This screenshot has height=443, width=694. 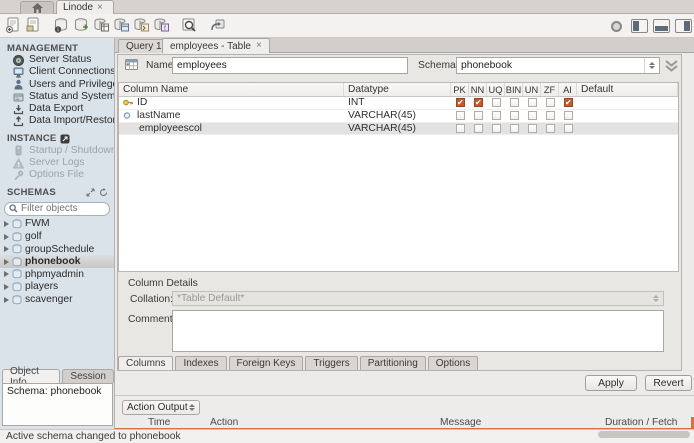 What do you see at coordinates (398, 129) in the screenshot?
I see `table-row-employeescol: employeescol VARCHAR(45)` at bounding box center [398, 129].